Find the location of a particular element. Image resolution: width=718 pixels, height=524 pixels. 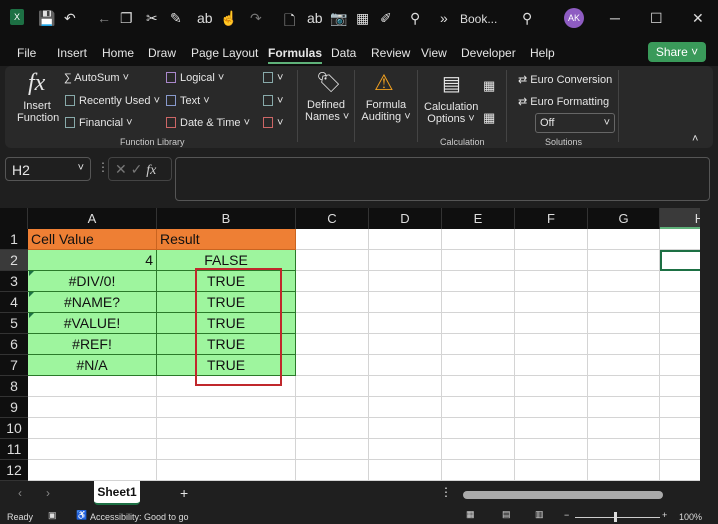

cell-E6 is located at coordinates (478, 344).